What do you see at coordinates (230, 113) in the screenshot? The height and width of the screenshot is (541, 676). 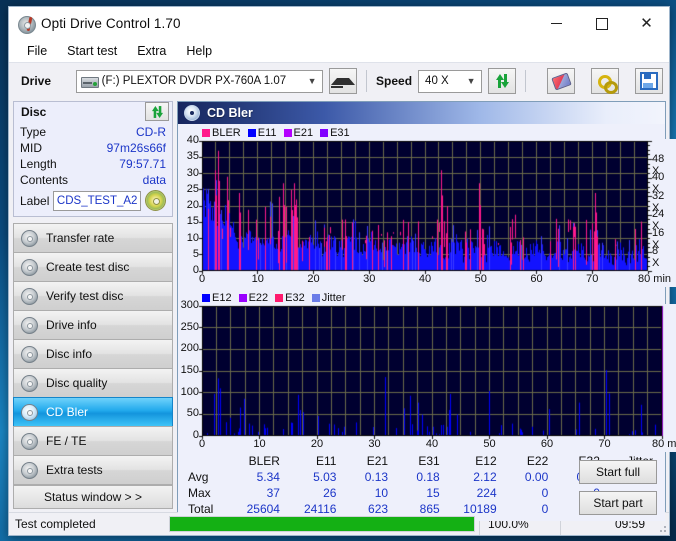 I see `panel-title: CD Bler` at bounding box center [230, 113].